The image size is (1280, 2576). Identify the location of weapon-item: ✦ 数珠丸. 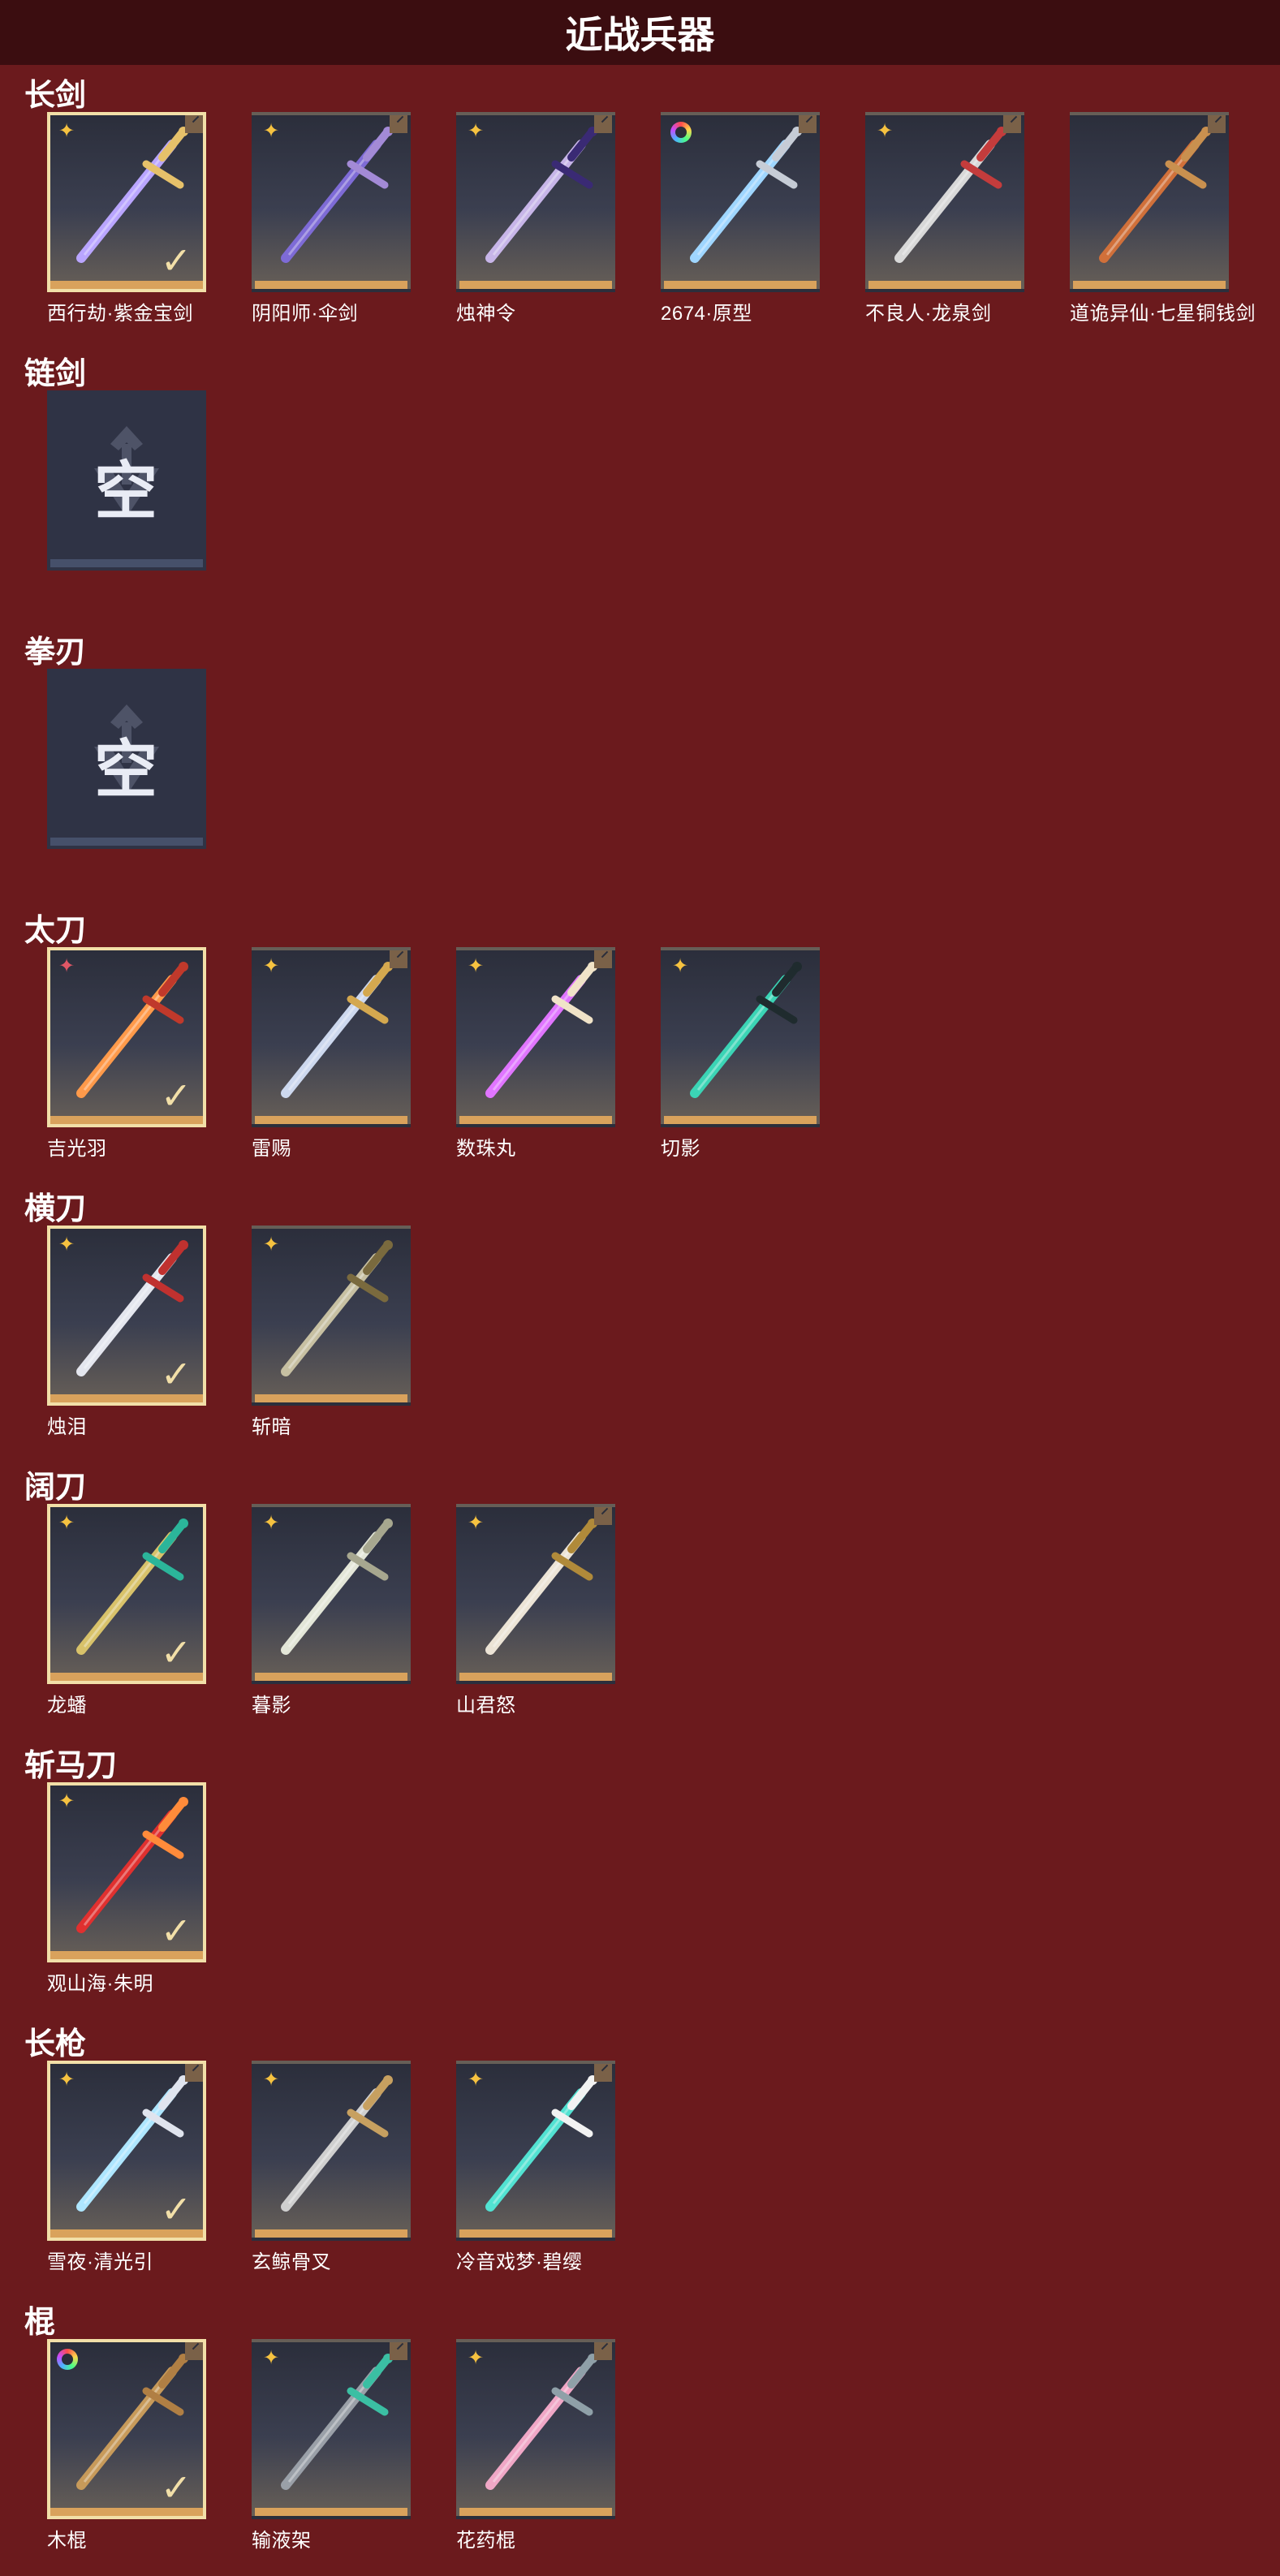
(535, 1054).